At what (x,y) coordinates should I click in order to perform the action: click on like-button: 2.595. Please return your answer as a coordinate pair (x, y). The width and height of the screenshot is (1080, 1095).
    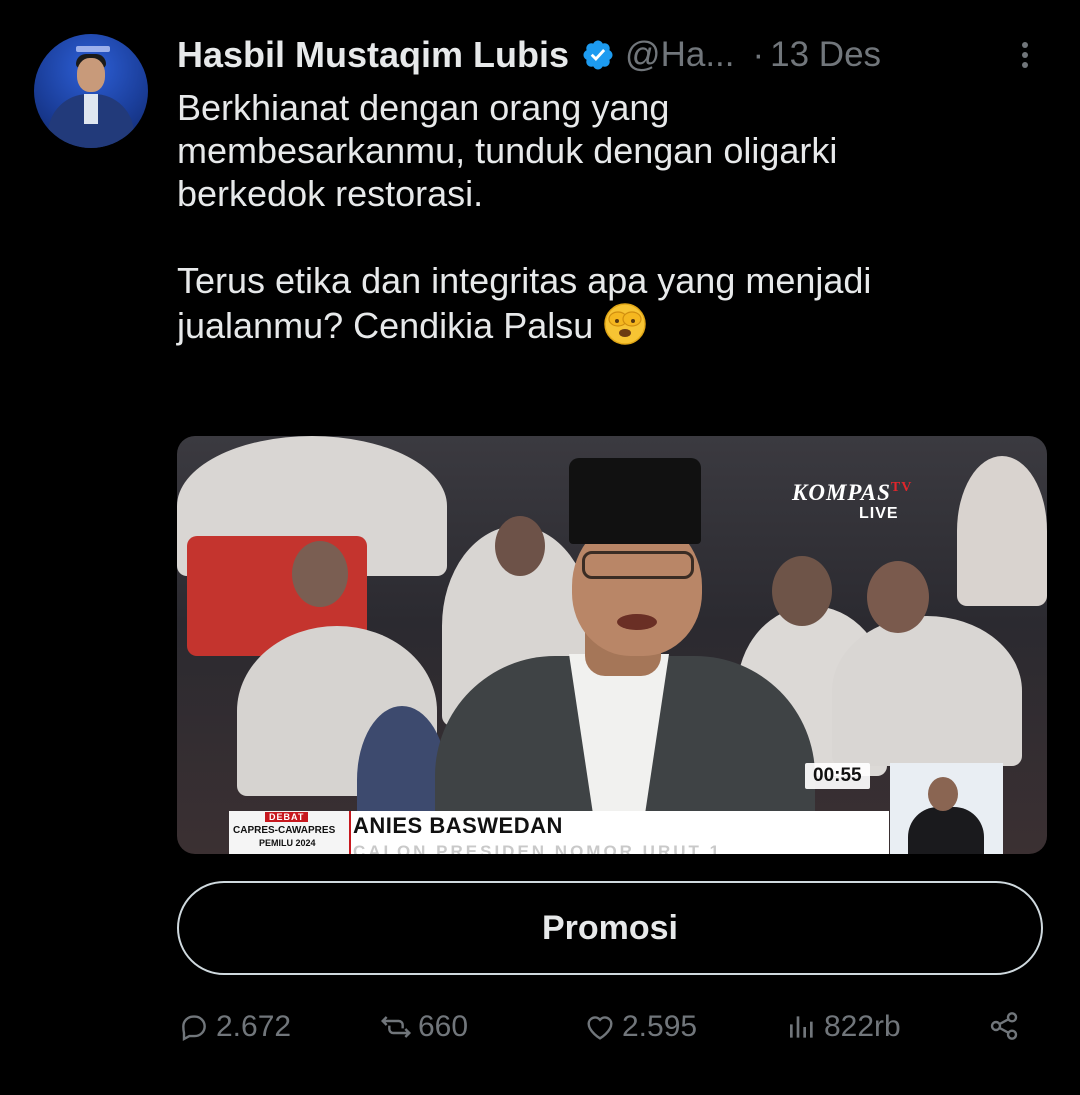
    Looking at the image, I should click on (640, 1027).